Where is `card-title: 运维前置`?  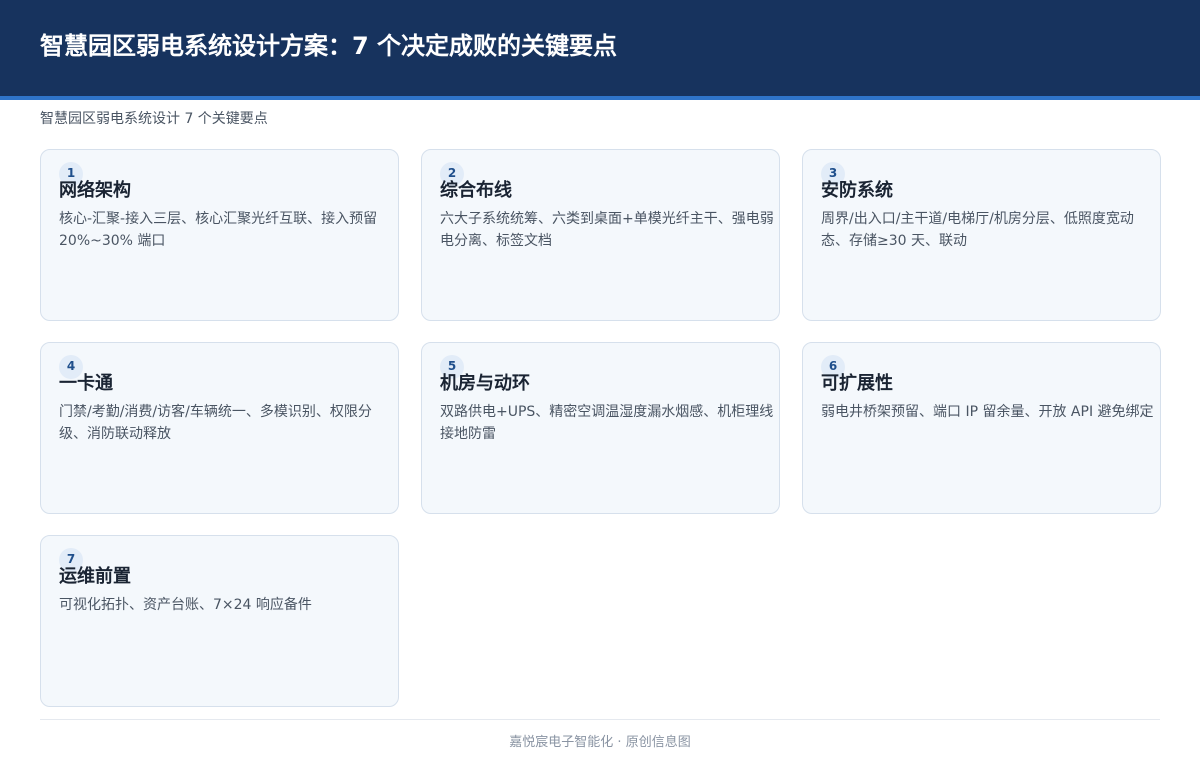
card-title: 运维前置 is located at coordinates (95, 576).